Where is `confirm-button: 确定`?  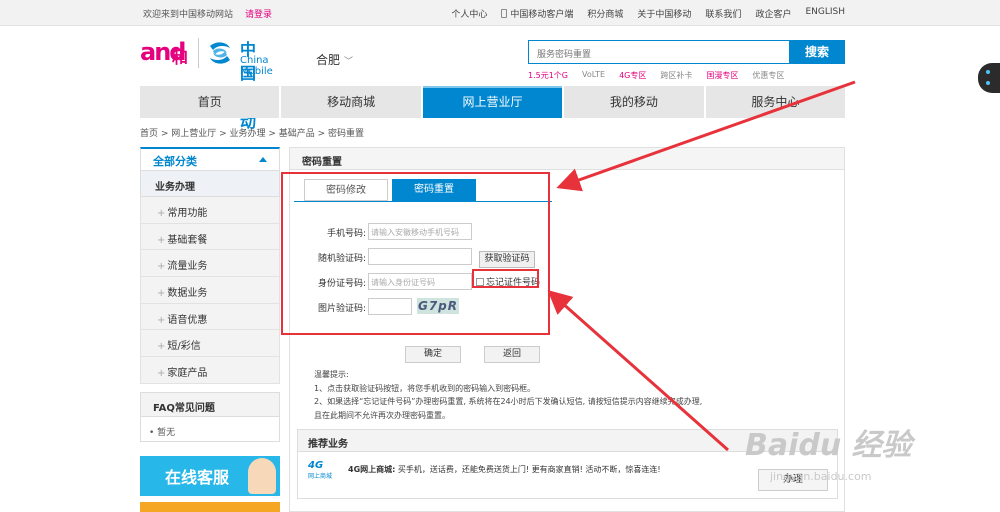 confirm-button: 确定 is located at coordinates (433, 354).